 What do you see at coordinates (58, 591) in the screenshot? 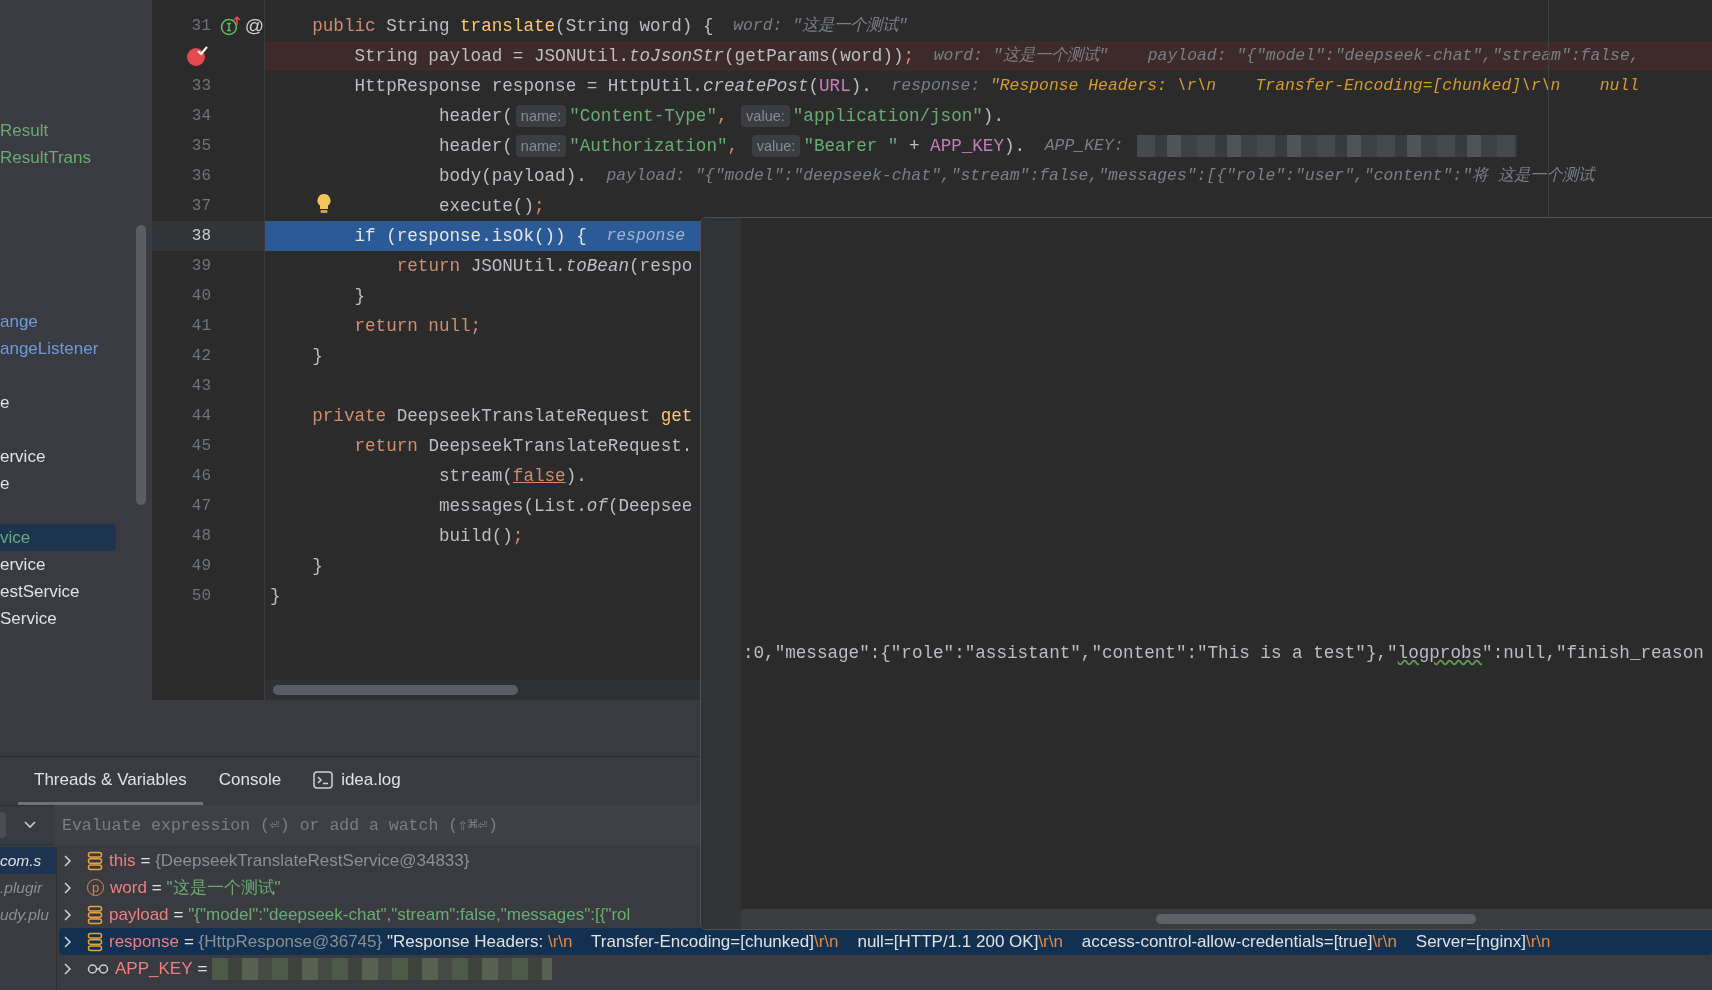
I see `tree-item: estService` at bounding box center [58, 591].